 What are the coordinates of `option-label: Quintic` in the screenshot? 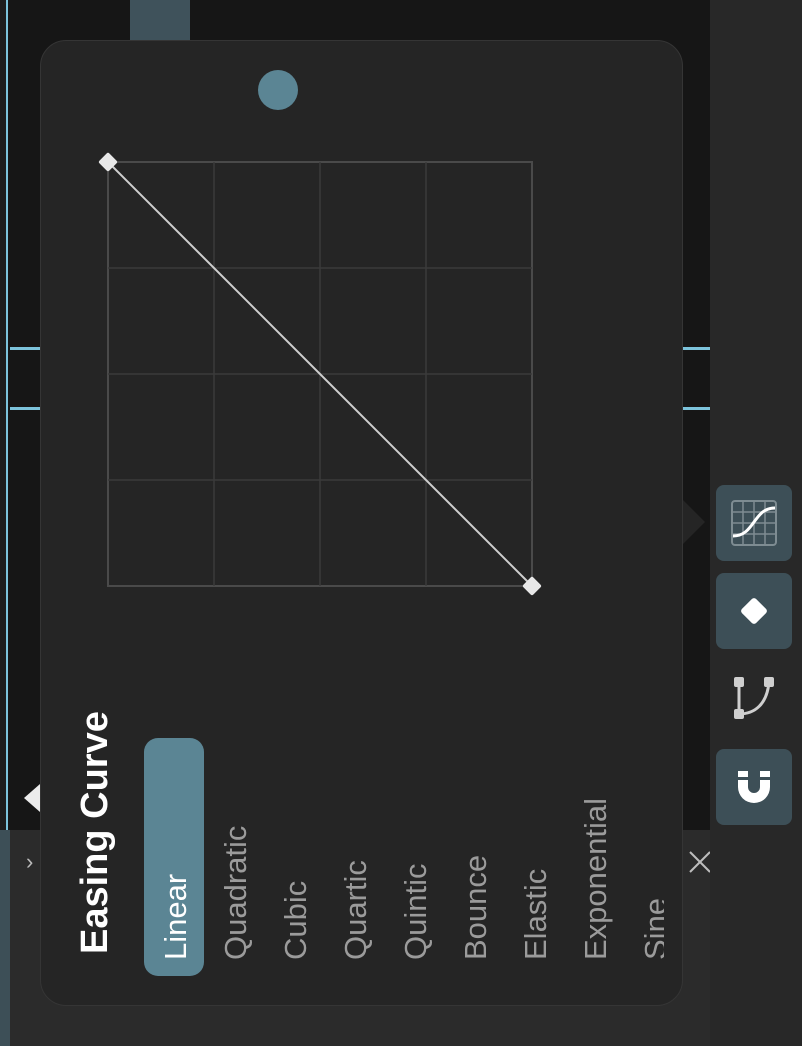 It's located at (415, 911).